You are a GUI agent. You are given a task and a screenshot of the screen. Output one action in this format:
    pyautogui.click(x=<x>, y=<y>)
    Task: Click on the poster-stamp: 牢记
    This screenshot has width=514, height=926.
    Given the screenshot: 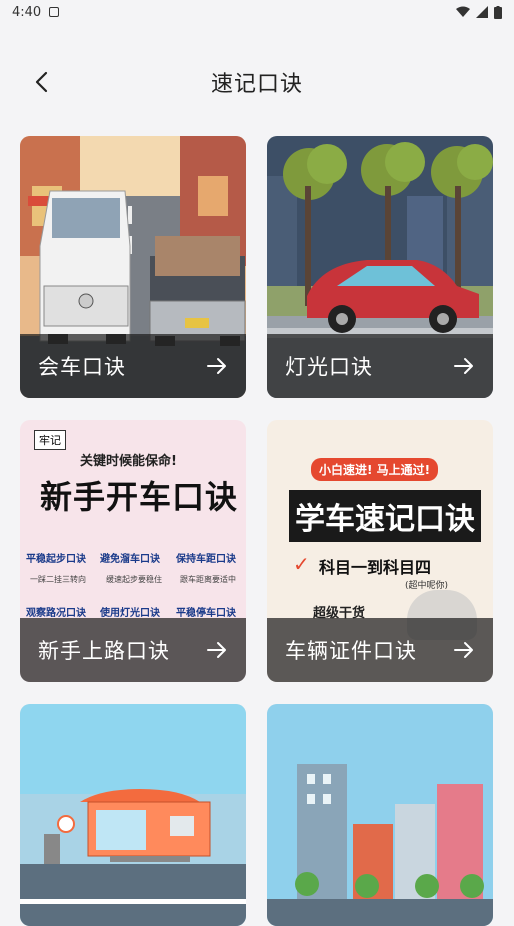 What is the action you would take?
    pyautogui.click(x=50, y=440)
    